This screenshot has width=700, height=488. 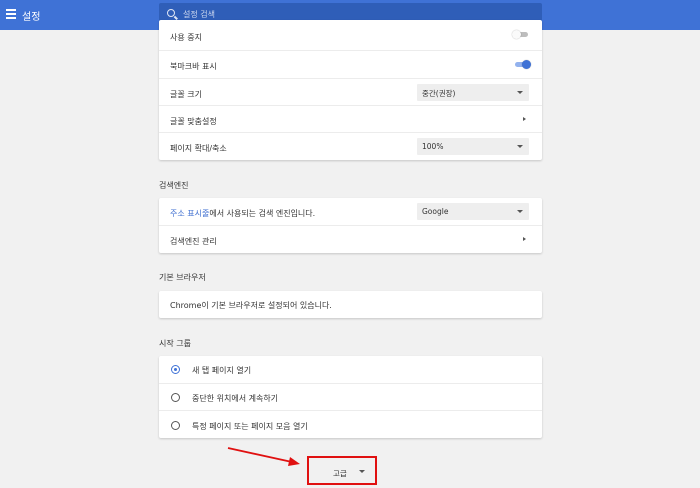 I want to click on advanced-button: 고급, so click(x=342, y=470).